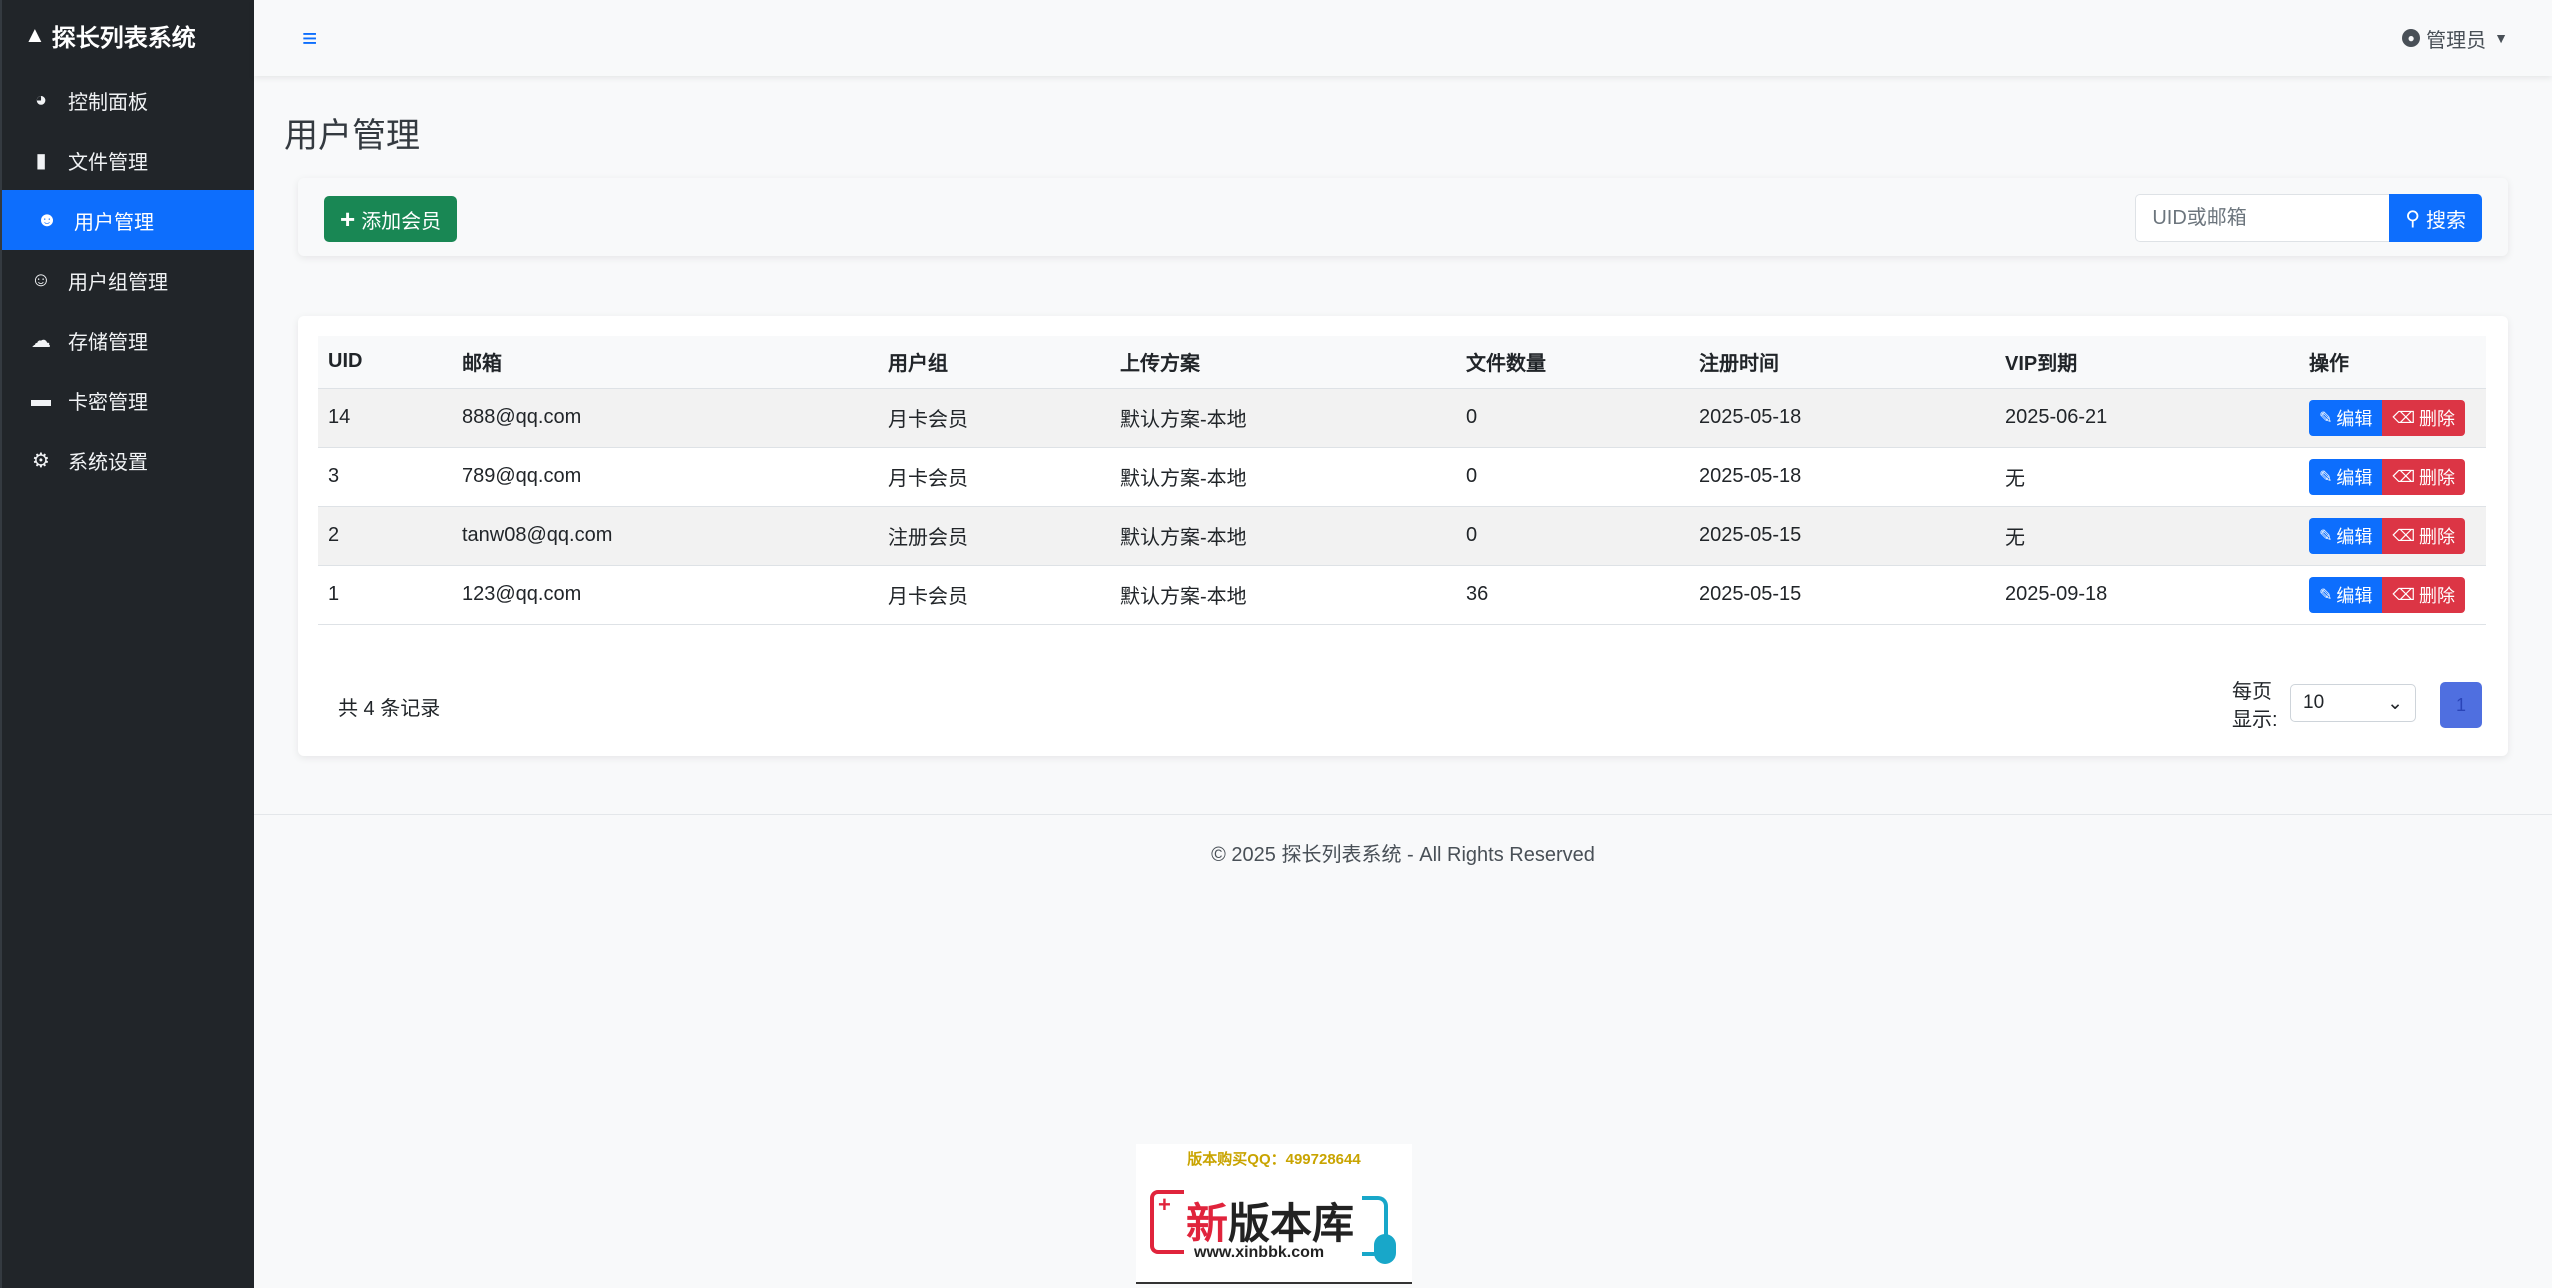 This screenshot has width=2552, height=1288. Describe the element at coordinates (1472, 476) in the screenshot. I see `cell-file-count: 0` at that location.